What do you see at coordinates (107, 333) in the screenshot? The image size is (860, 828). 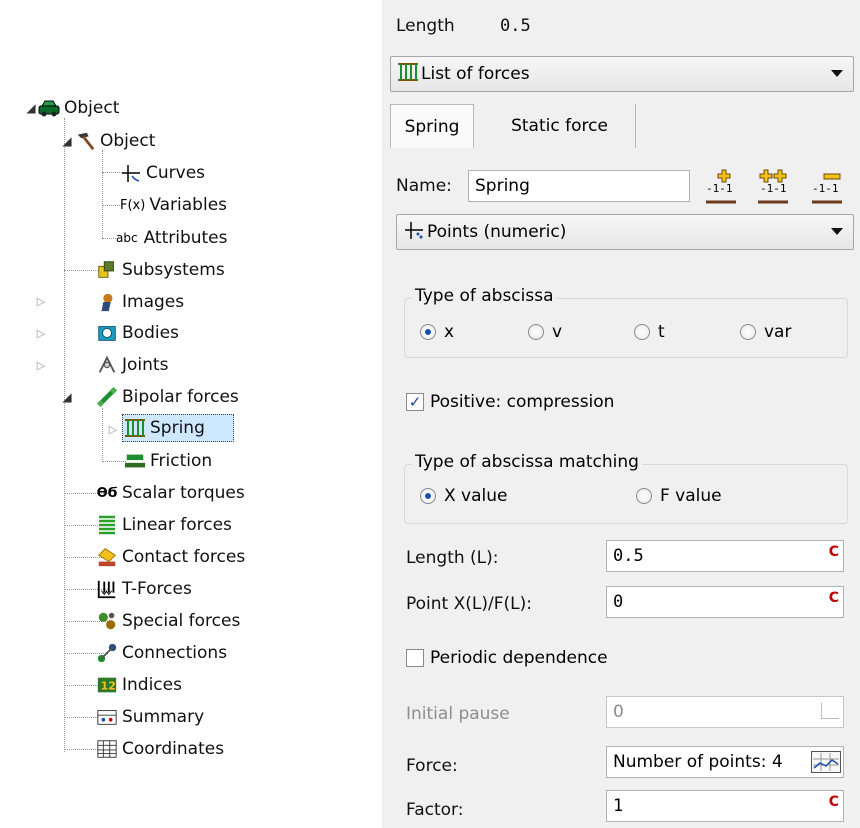 I see `bodies-icon` at bounding box center [107, 333].